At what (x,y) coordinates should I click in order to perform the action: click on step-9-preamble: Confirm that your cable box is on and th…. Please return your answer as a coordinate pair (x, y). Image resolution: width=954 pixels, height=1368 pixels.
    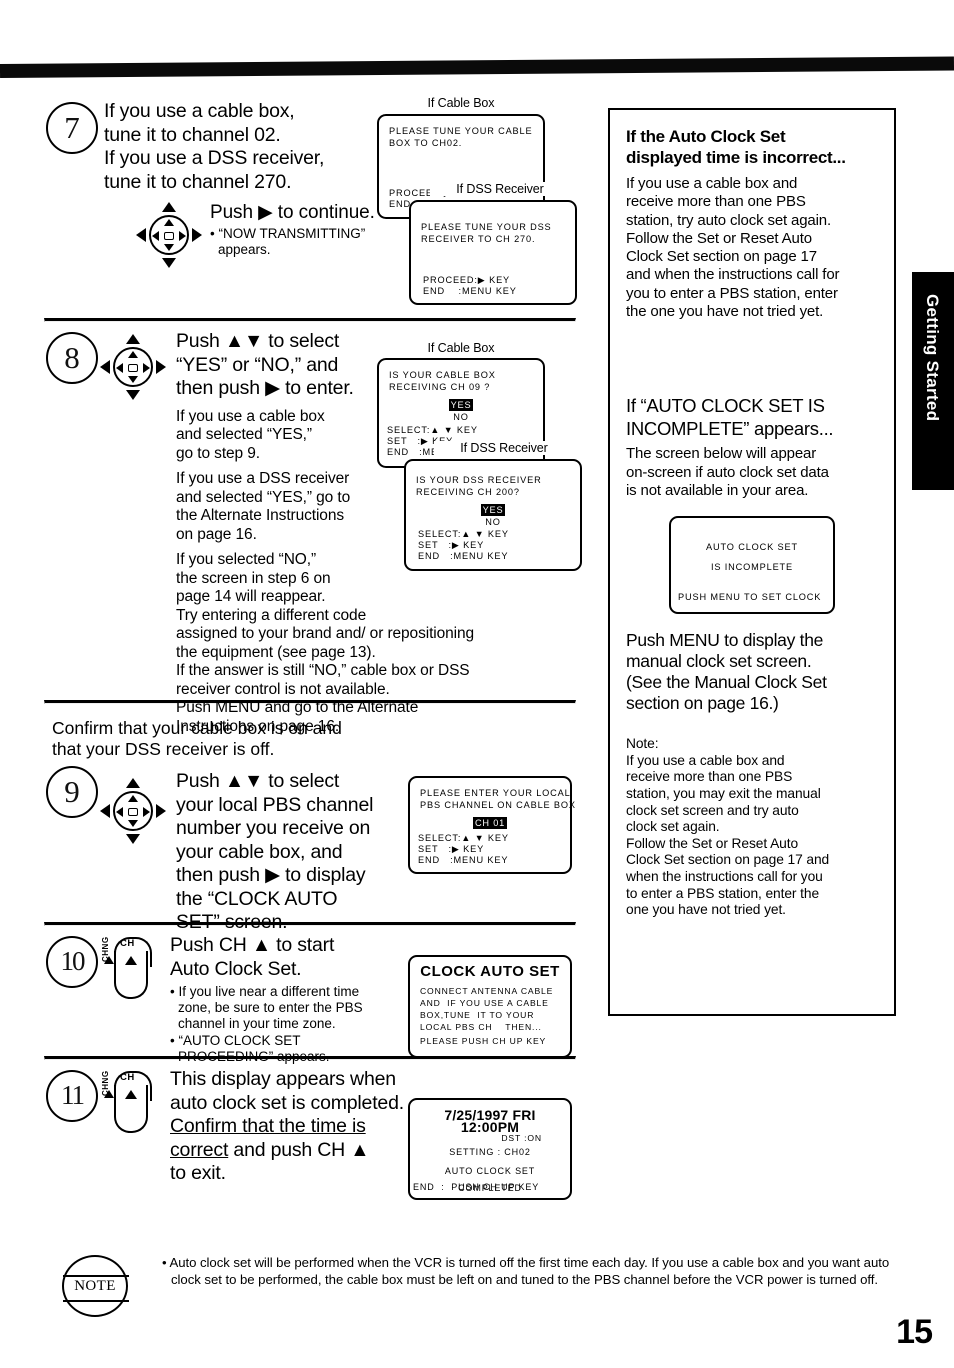
    Looking at the image, I should click on (197, 738).